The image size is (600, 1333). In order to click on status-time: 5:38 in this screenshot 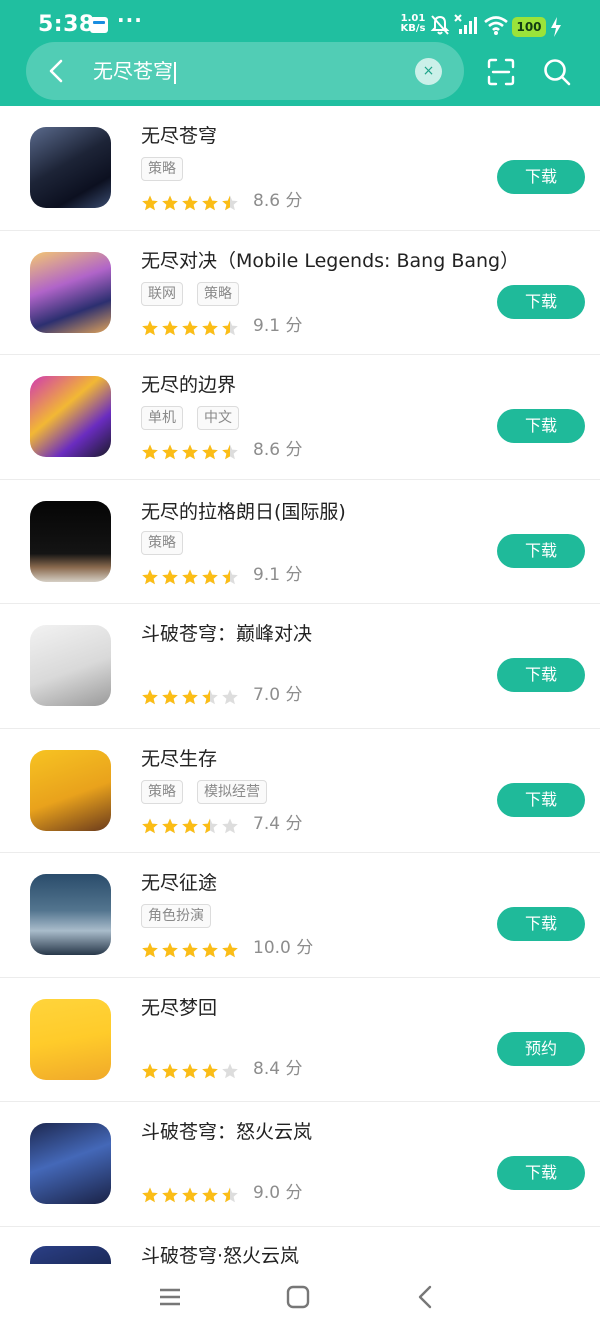, I will do `click(66, 24)`.